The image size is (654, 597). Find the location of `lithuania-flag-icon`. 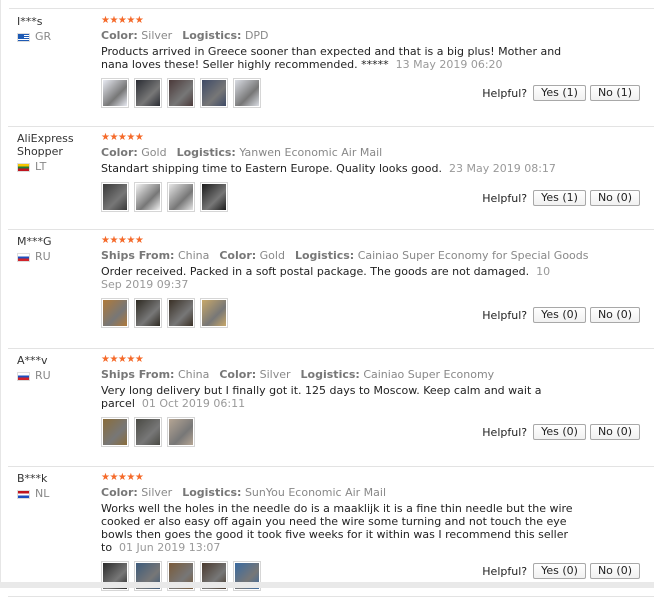

lithuania-flag-icon is located at coordinates (23, 167).